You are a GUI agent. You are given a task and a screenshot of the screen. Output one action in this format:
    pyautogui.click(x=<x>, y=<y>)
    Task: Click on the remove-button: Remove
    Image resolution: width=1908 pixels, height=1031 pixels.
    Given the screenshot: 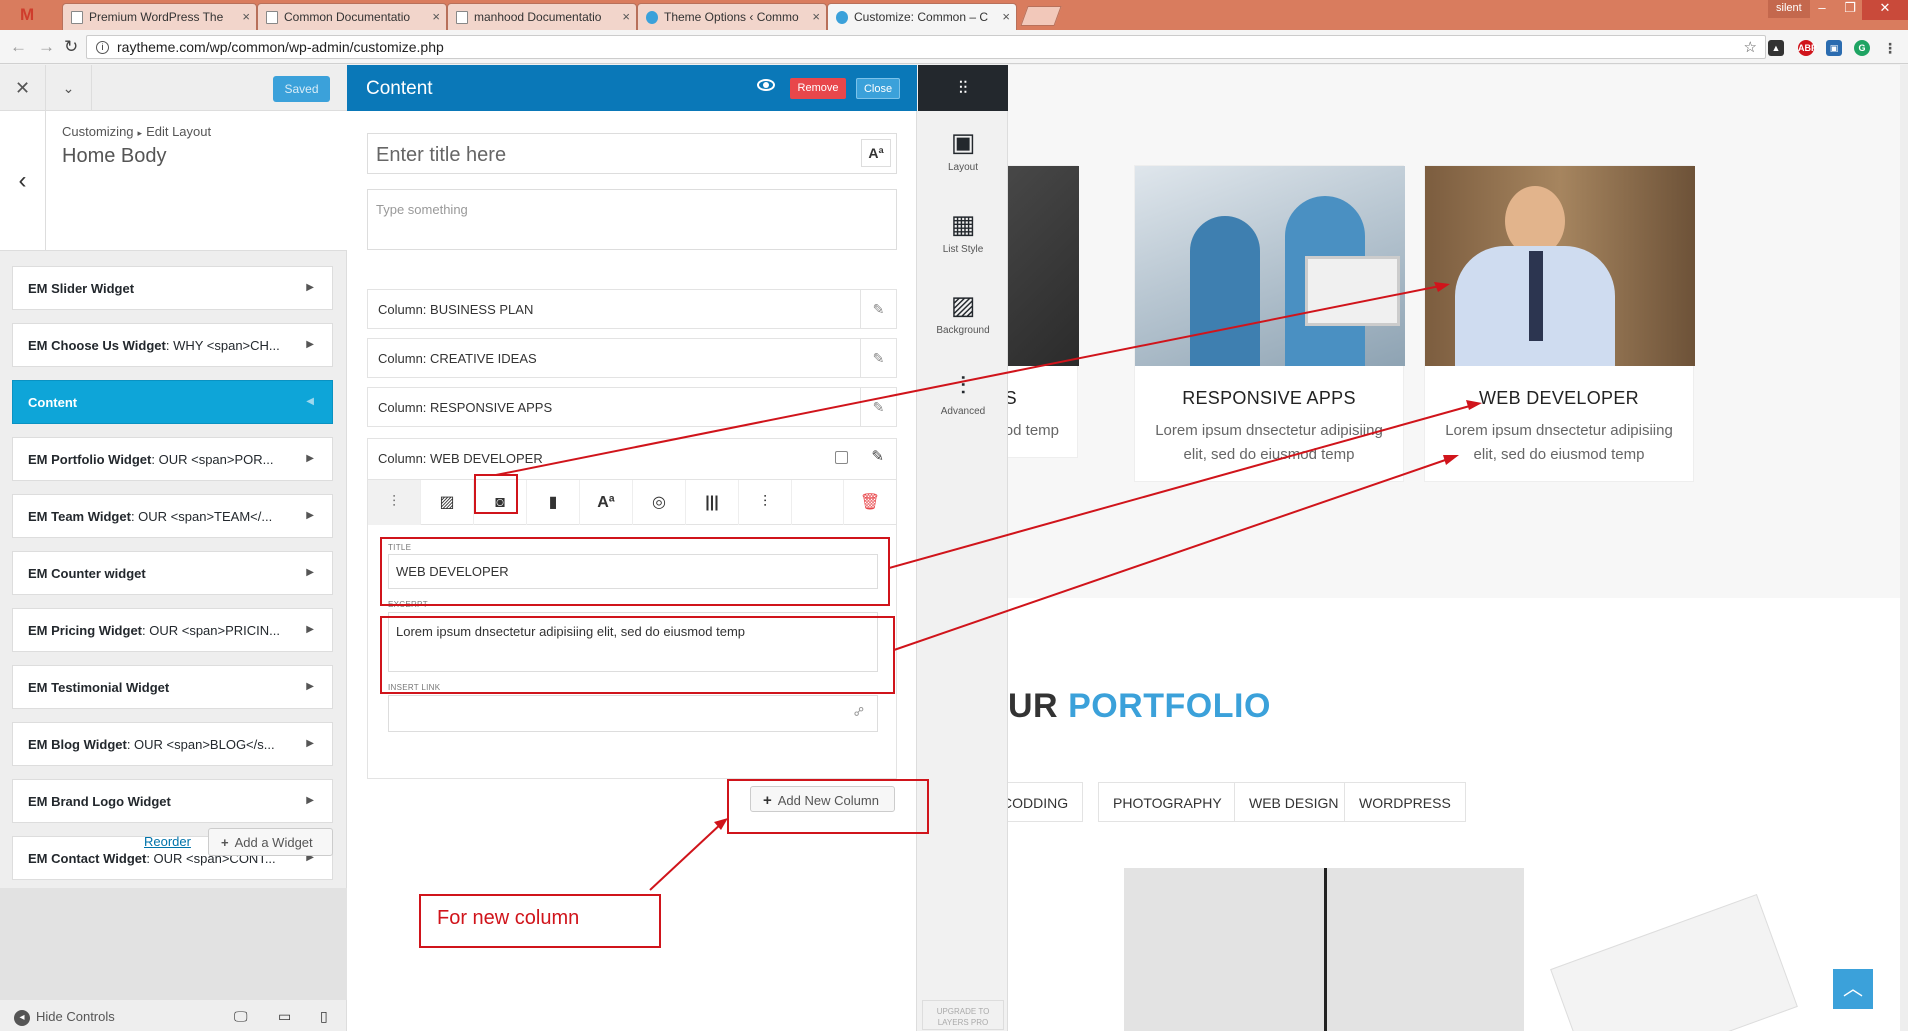 What is the action you would take?
    pyautogui.click(x=818, y=88)
    